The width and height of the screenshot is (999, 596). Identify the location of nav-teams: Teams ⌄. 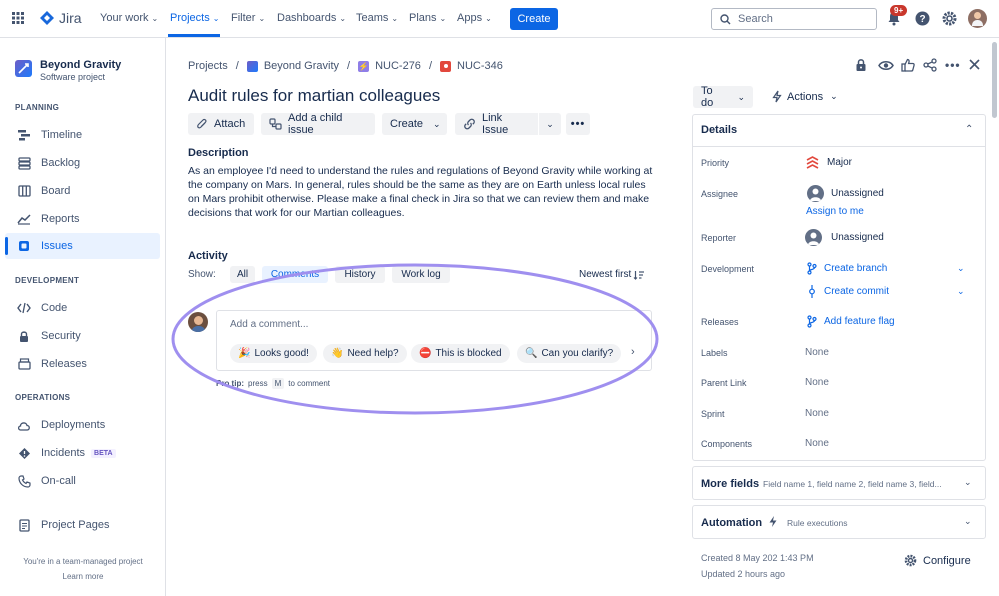
(377, 18).